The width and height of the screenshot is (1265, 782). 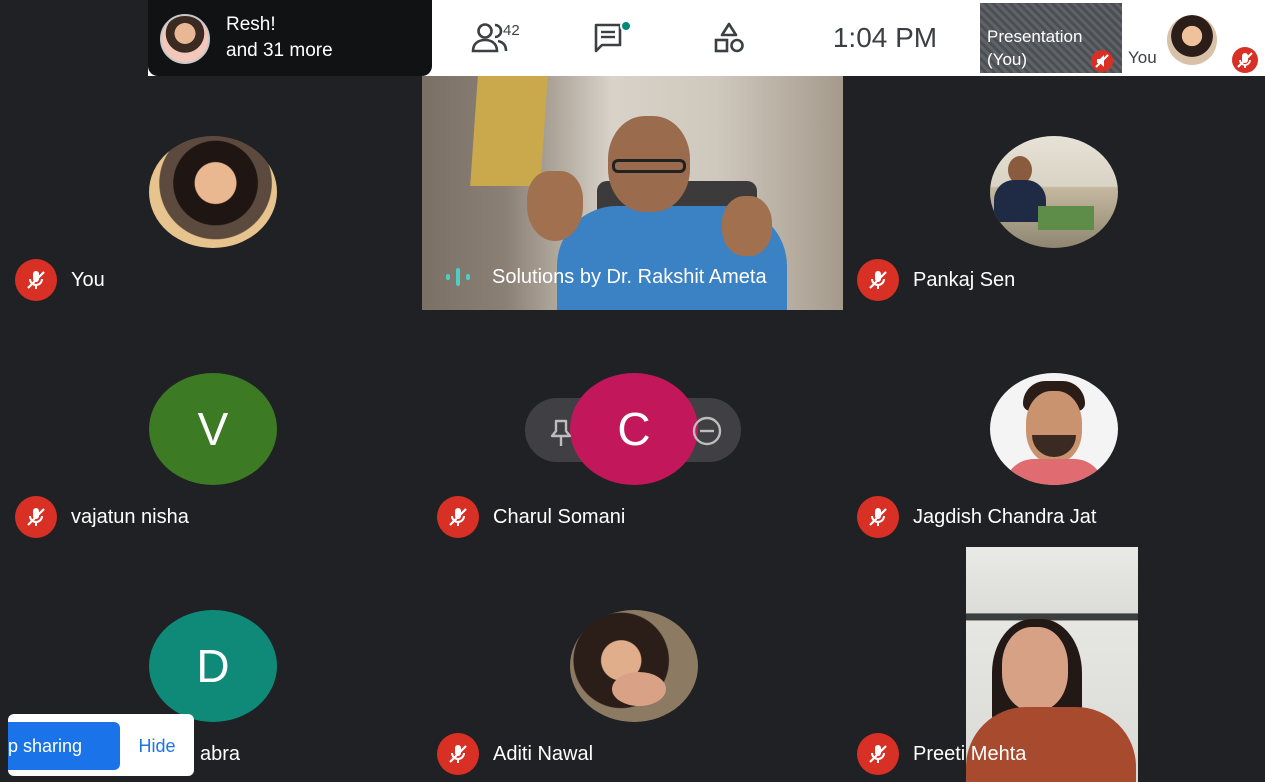 I want to click on speaking-indicator-icon, so click(x=458, y=277).